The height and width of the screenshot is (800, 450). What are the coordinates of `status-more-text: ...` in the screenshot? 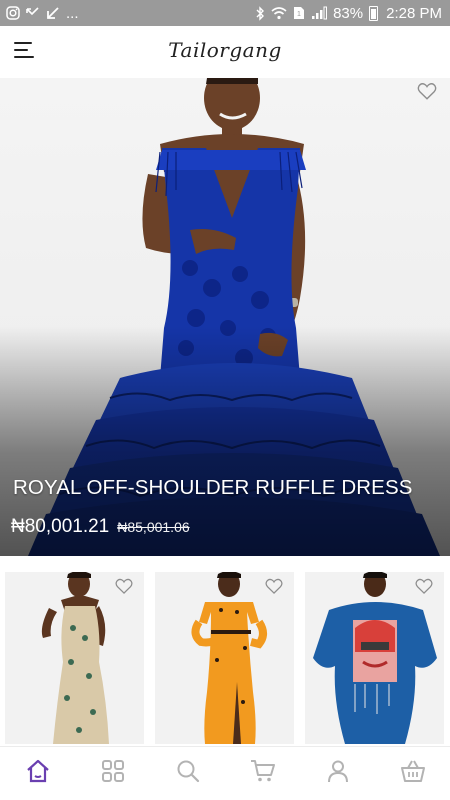 It's located at (72, 13).